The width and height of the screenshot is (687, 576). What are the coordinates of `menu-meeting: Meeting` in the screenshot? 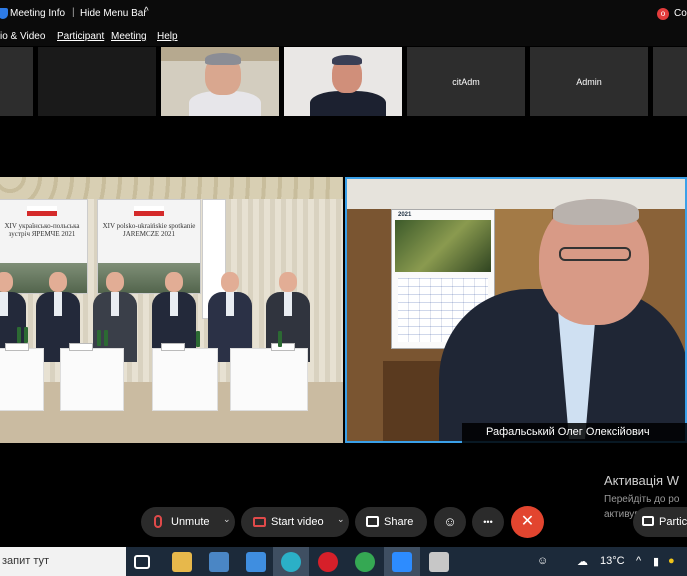 It's located at (129, 36).